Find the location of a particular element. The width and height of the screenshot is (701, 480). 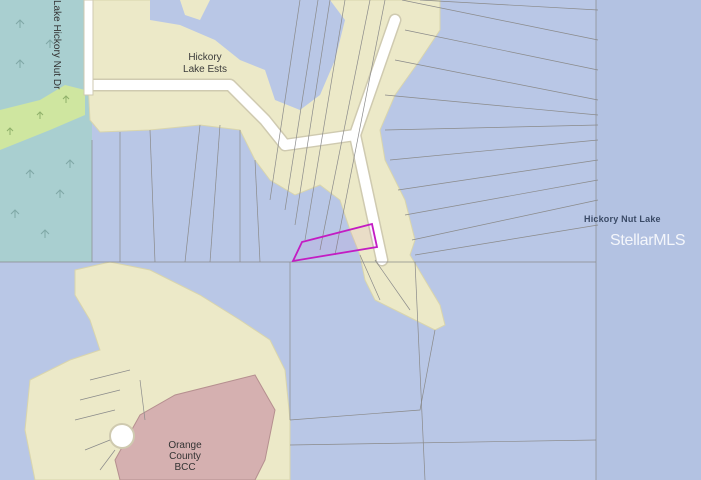

cul-de-sac is located at coordinates (122, 436).